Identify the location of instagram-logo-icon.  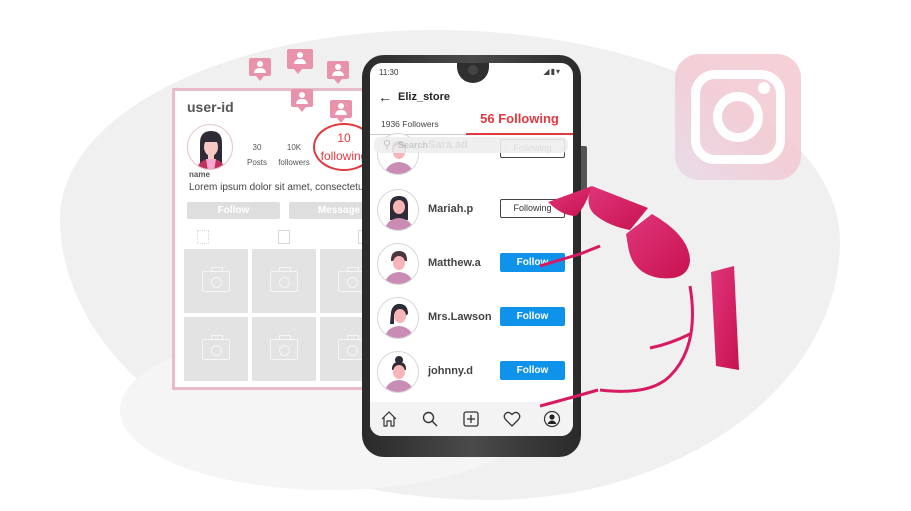
(738, 117).